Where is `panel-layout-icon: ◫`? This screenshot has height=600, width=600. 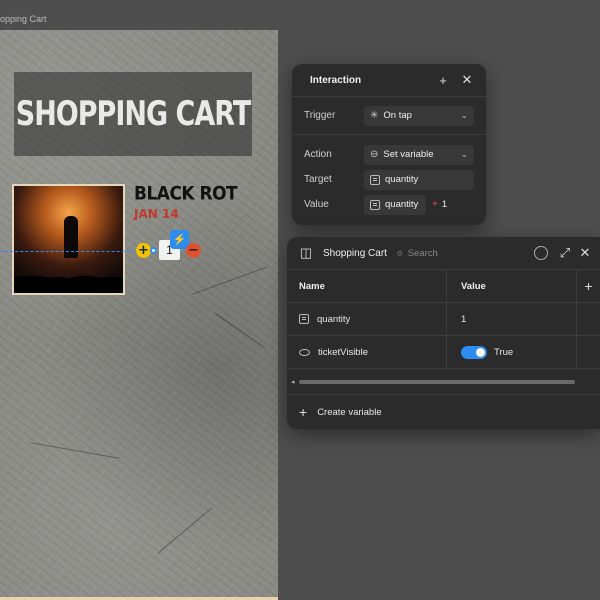
panel-layout-icon: ◫ is located at coordinates (306, 252).